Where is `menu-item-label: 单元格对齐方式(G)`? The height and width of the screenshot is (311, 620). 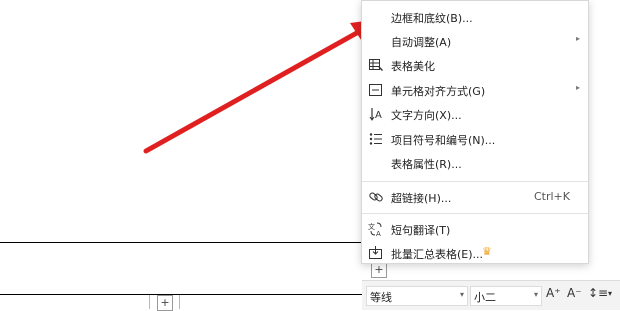
menu-item-label: 单元格对齐方式(G) is located at coordinates (438, 91).